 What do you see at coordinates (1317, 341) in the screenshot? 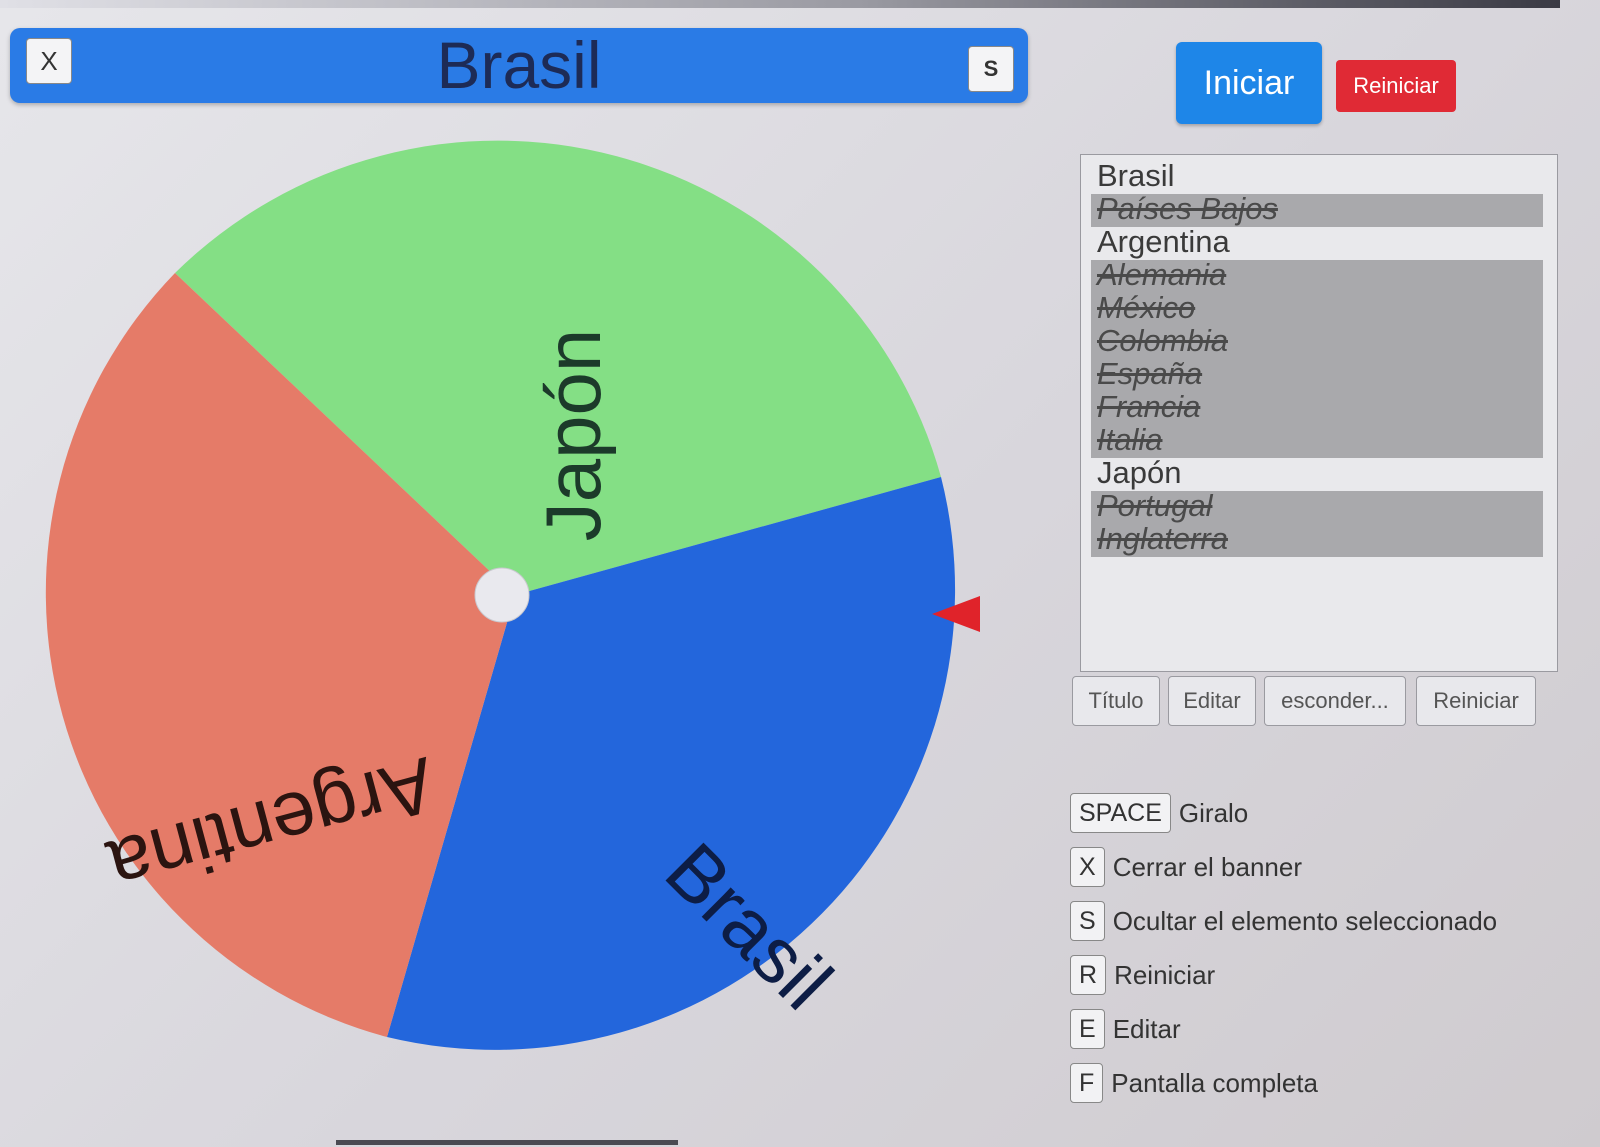
I see `list-item: Colombia` at bounding box center [1317, 341].